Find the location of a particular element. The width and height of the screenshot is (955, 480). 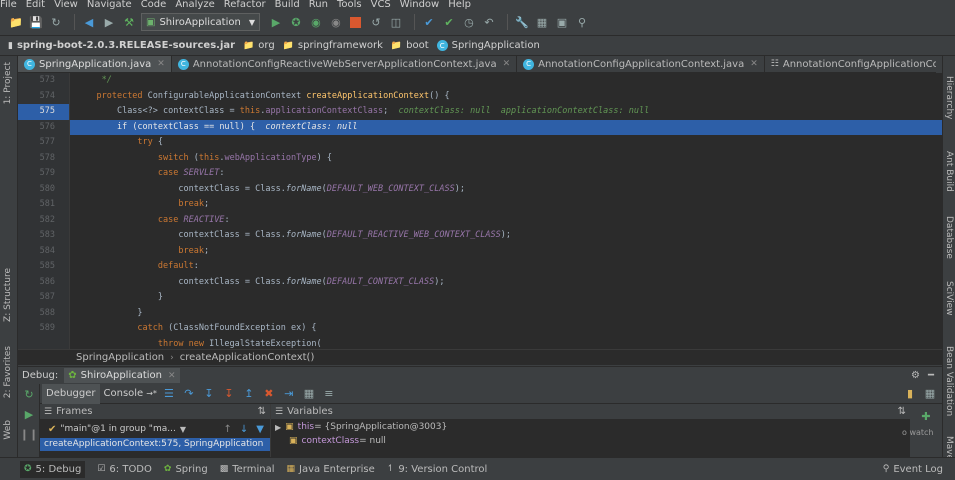

debug-icon: ✪ is located at coordinates (296, 22).